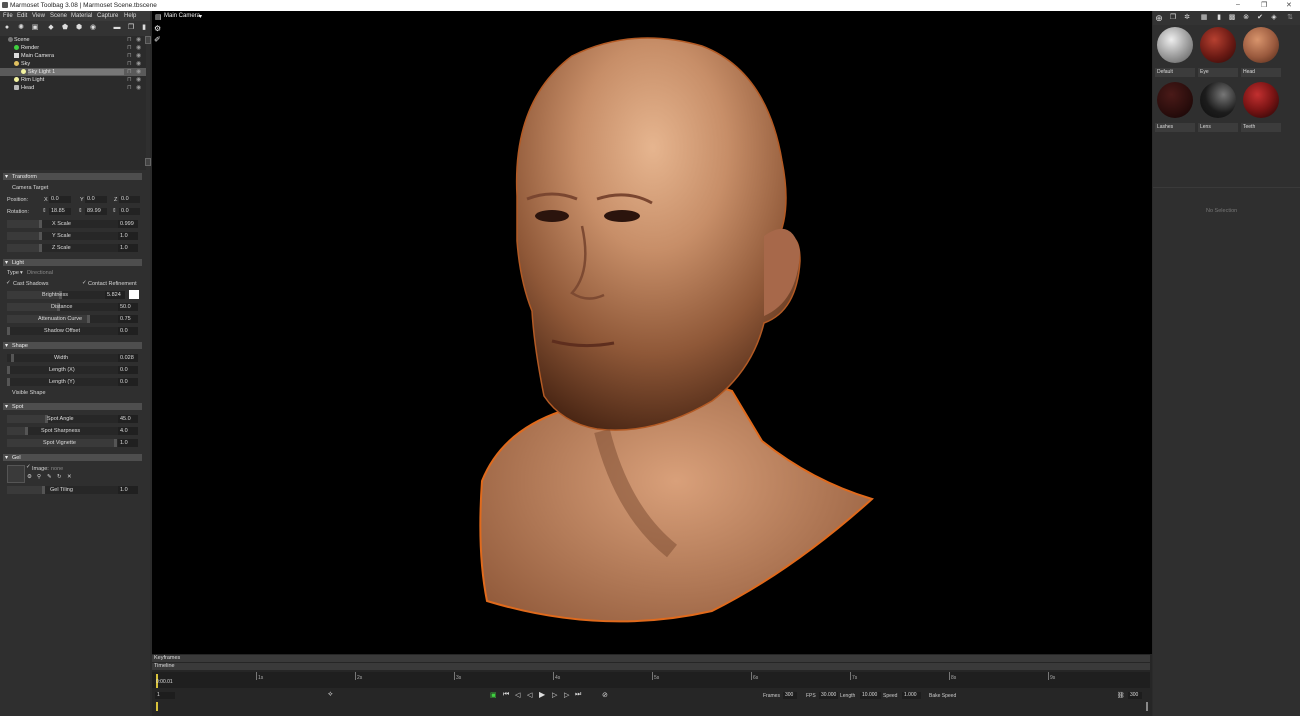 This screenshot has width=1300, height=716. Describe the element at coordinates (60, 199) in the screenshot. I see `position-x-field: 0.0` at that location.